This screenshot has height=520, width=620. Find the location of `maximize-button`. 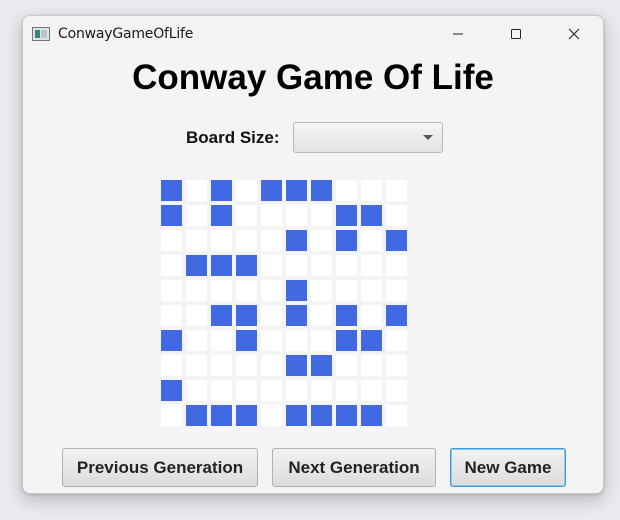

maximize-button is located at coordinates (516, 34).